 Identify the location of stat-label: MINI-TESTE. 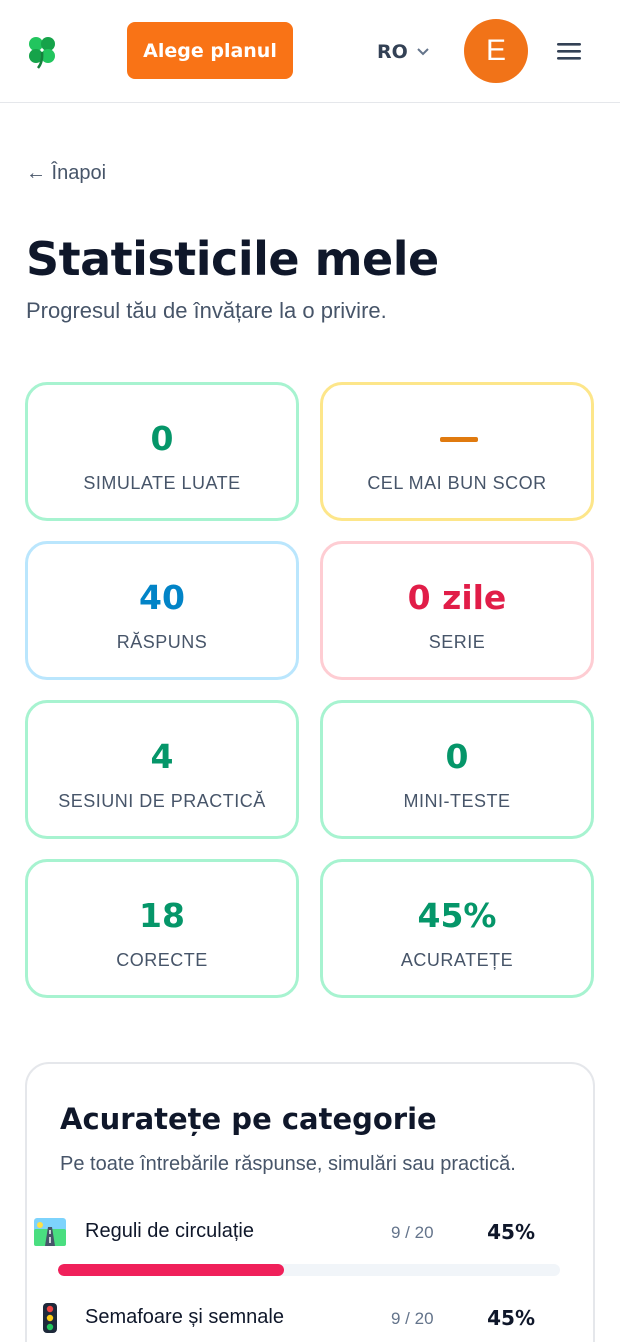
(457, 801).